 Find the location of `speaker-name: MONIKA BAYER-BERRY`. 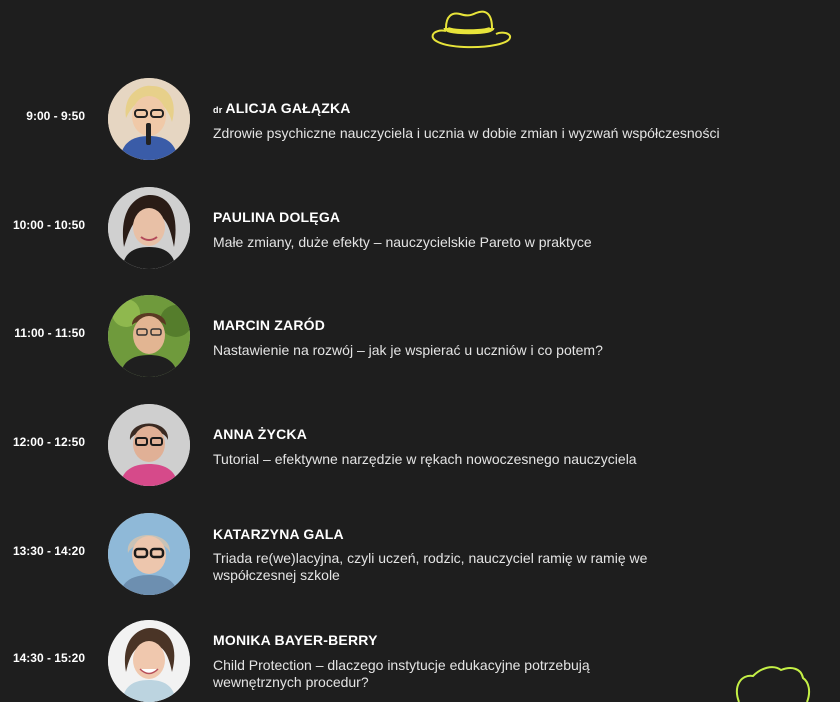

speaker-name: MONIKA BAYER-BERRY is located at coordinates (295, 640).